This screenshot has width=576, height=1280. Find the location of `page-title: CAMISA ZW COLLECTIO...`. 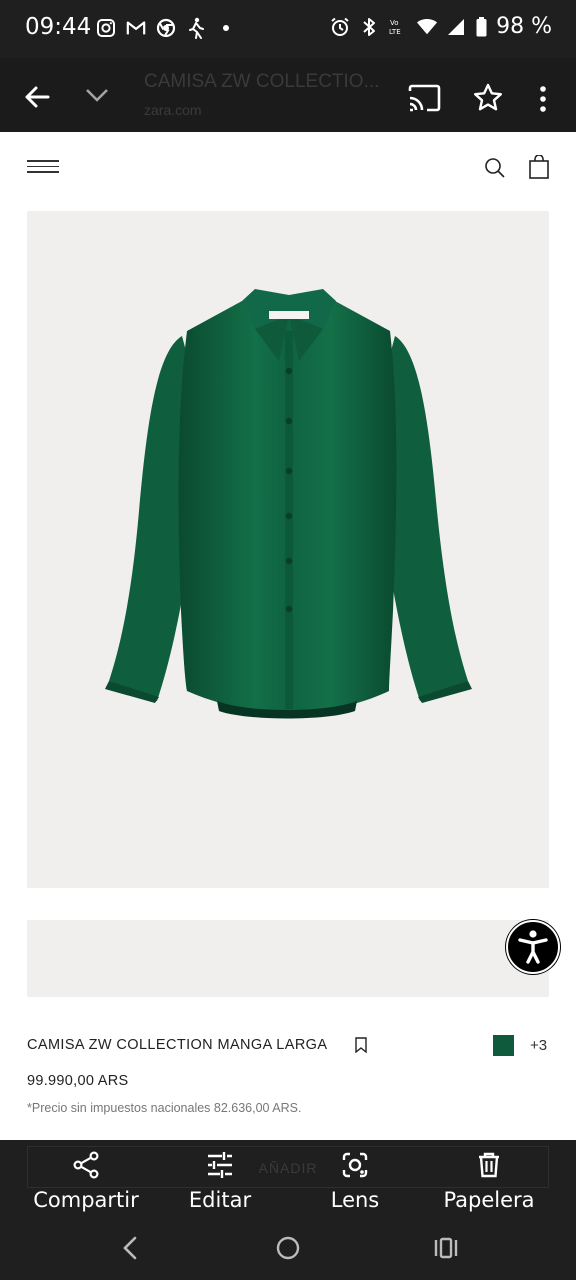

page-title: CAMISA ZW COLLECTIO... is located at coordinates (262, 81).